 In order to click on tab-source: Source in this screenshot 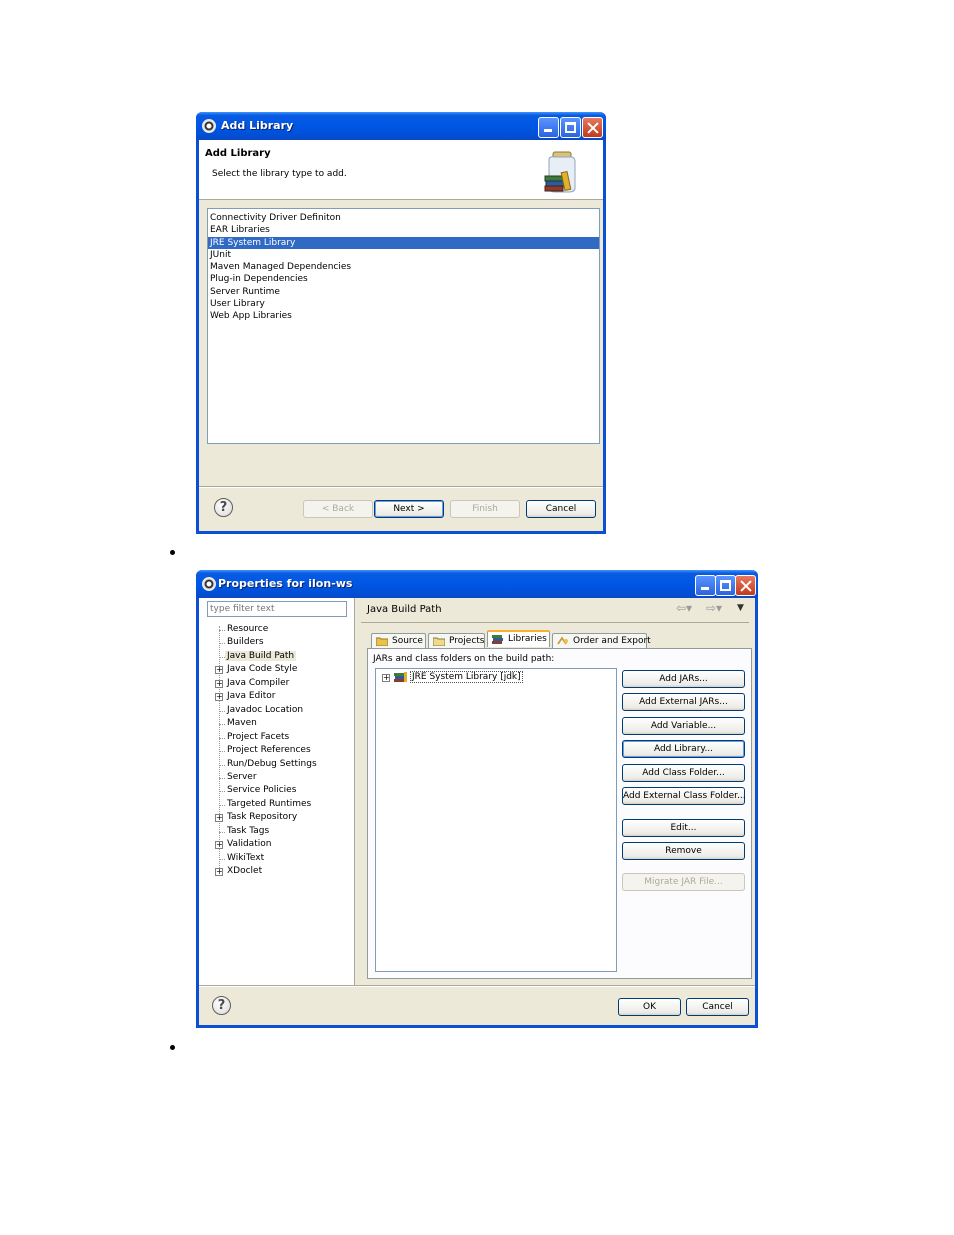, I will do `click(398, 640)`.